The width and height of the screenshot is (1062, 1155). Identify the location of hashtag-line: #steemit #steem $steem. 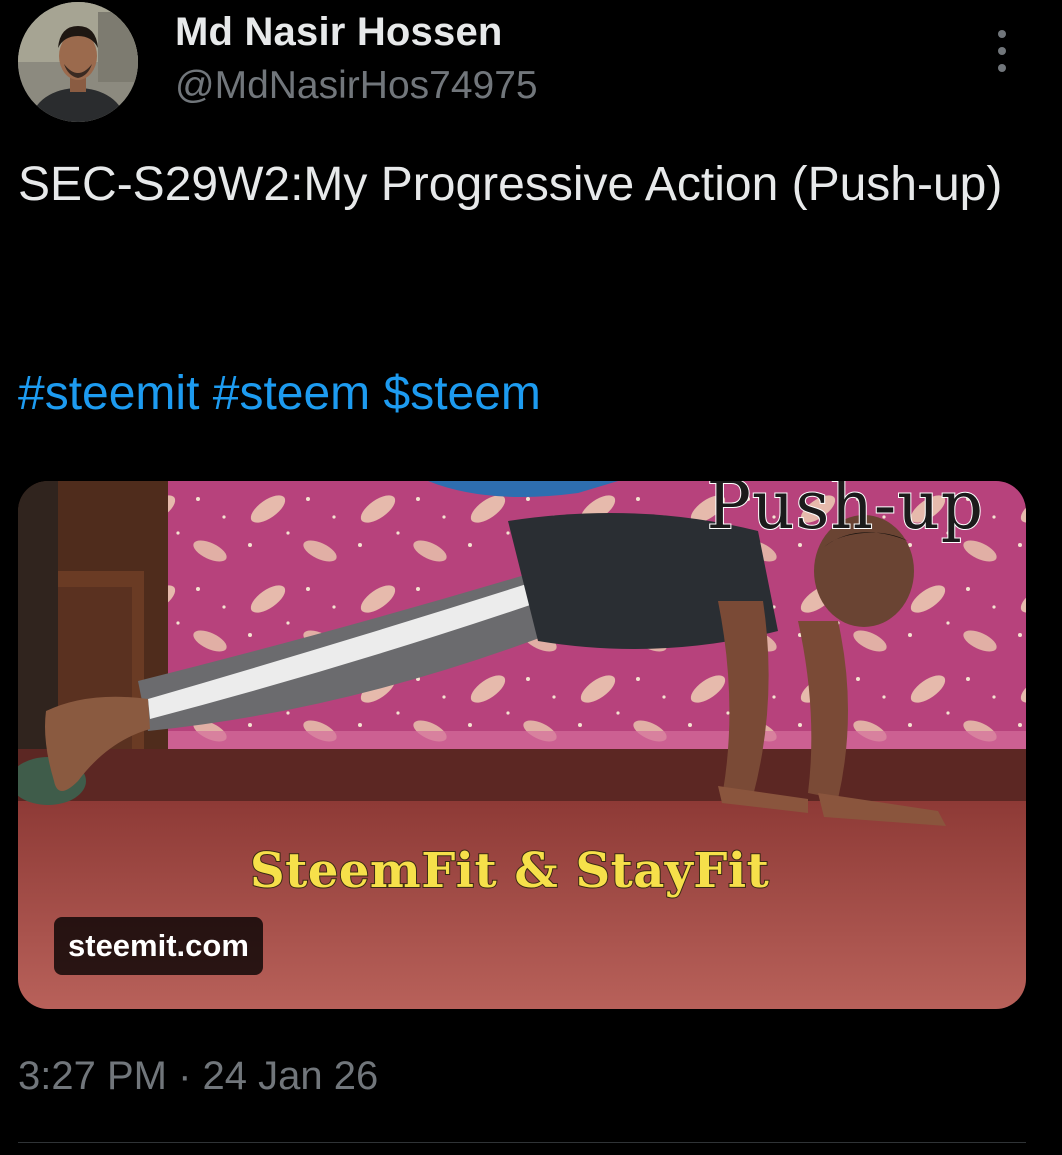
(279, 394).